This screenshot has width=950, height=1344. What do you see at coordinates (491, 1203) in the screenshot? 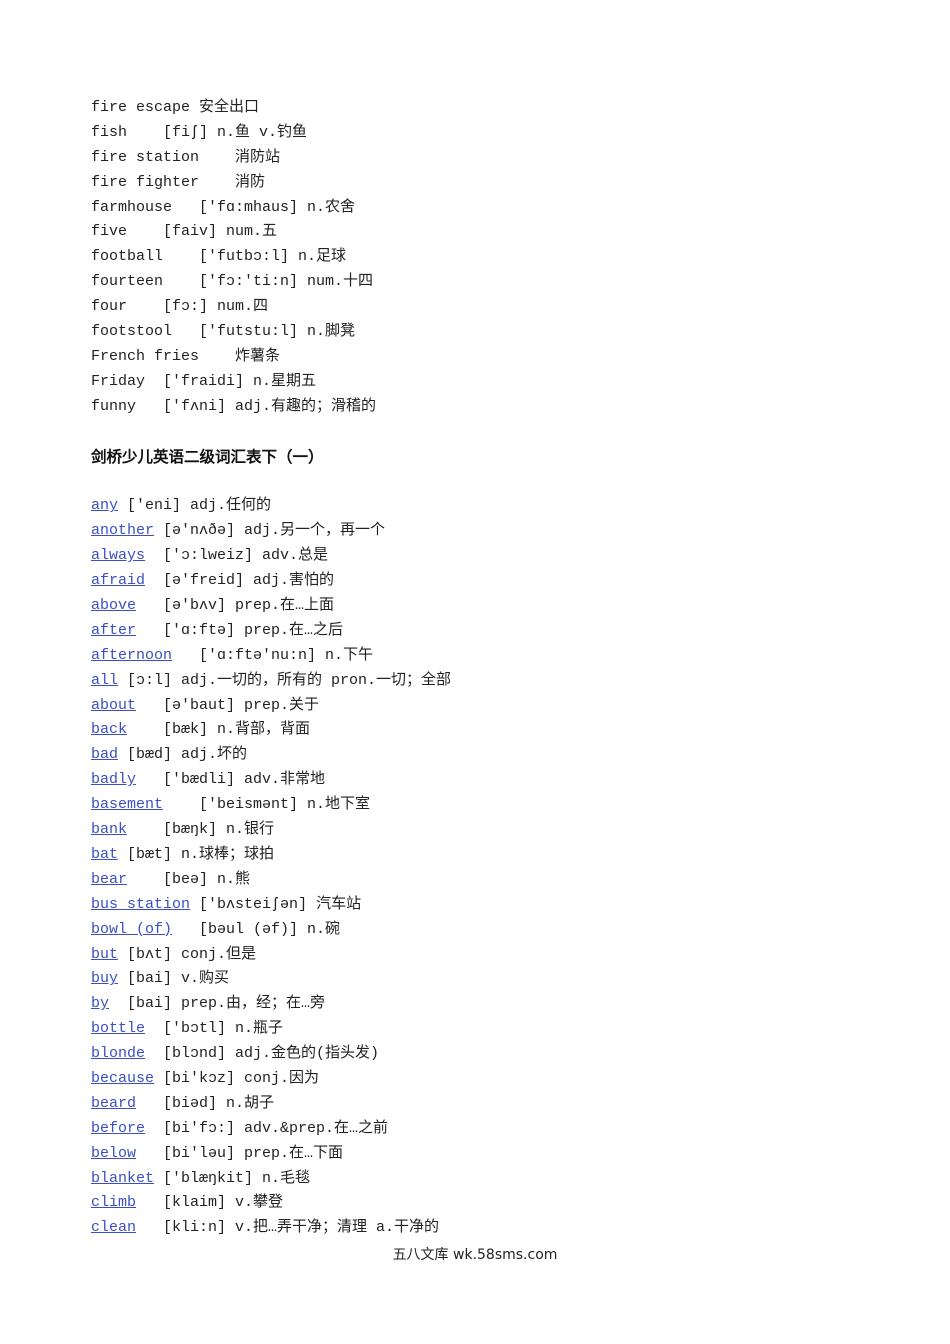
I see `vocab-entry: climb [klaim] v.攀登` at bounding box center [491, 1203].